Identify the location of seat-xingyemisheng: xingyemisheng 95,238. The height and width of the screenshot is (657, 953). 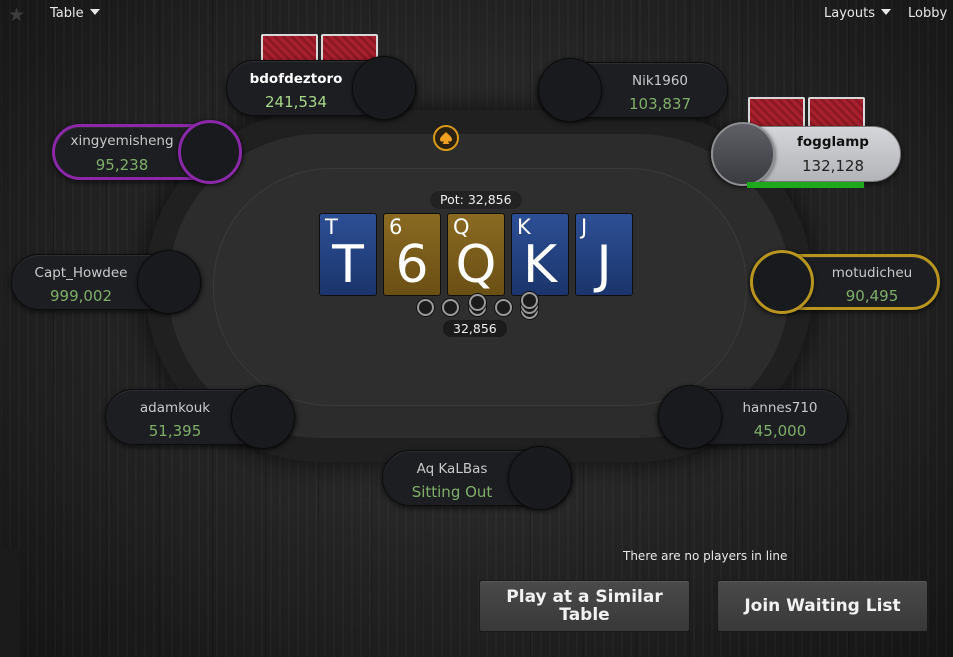
(147, 152).